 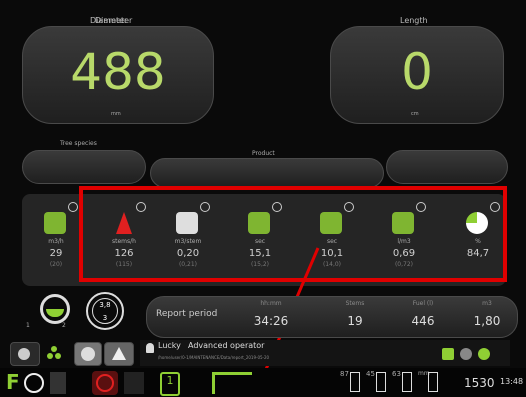 I want to click on logs-button, so click(x=57, y=353).